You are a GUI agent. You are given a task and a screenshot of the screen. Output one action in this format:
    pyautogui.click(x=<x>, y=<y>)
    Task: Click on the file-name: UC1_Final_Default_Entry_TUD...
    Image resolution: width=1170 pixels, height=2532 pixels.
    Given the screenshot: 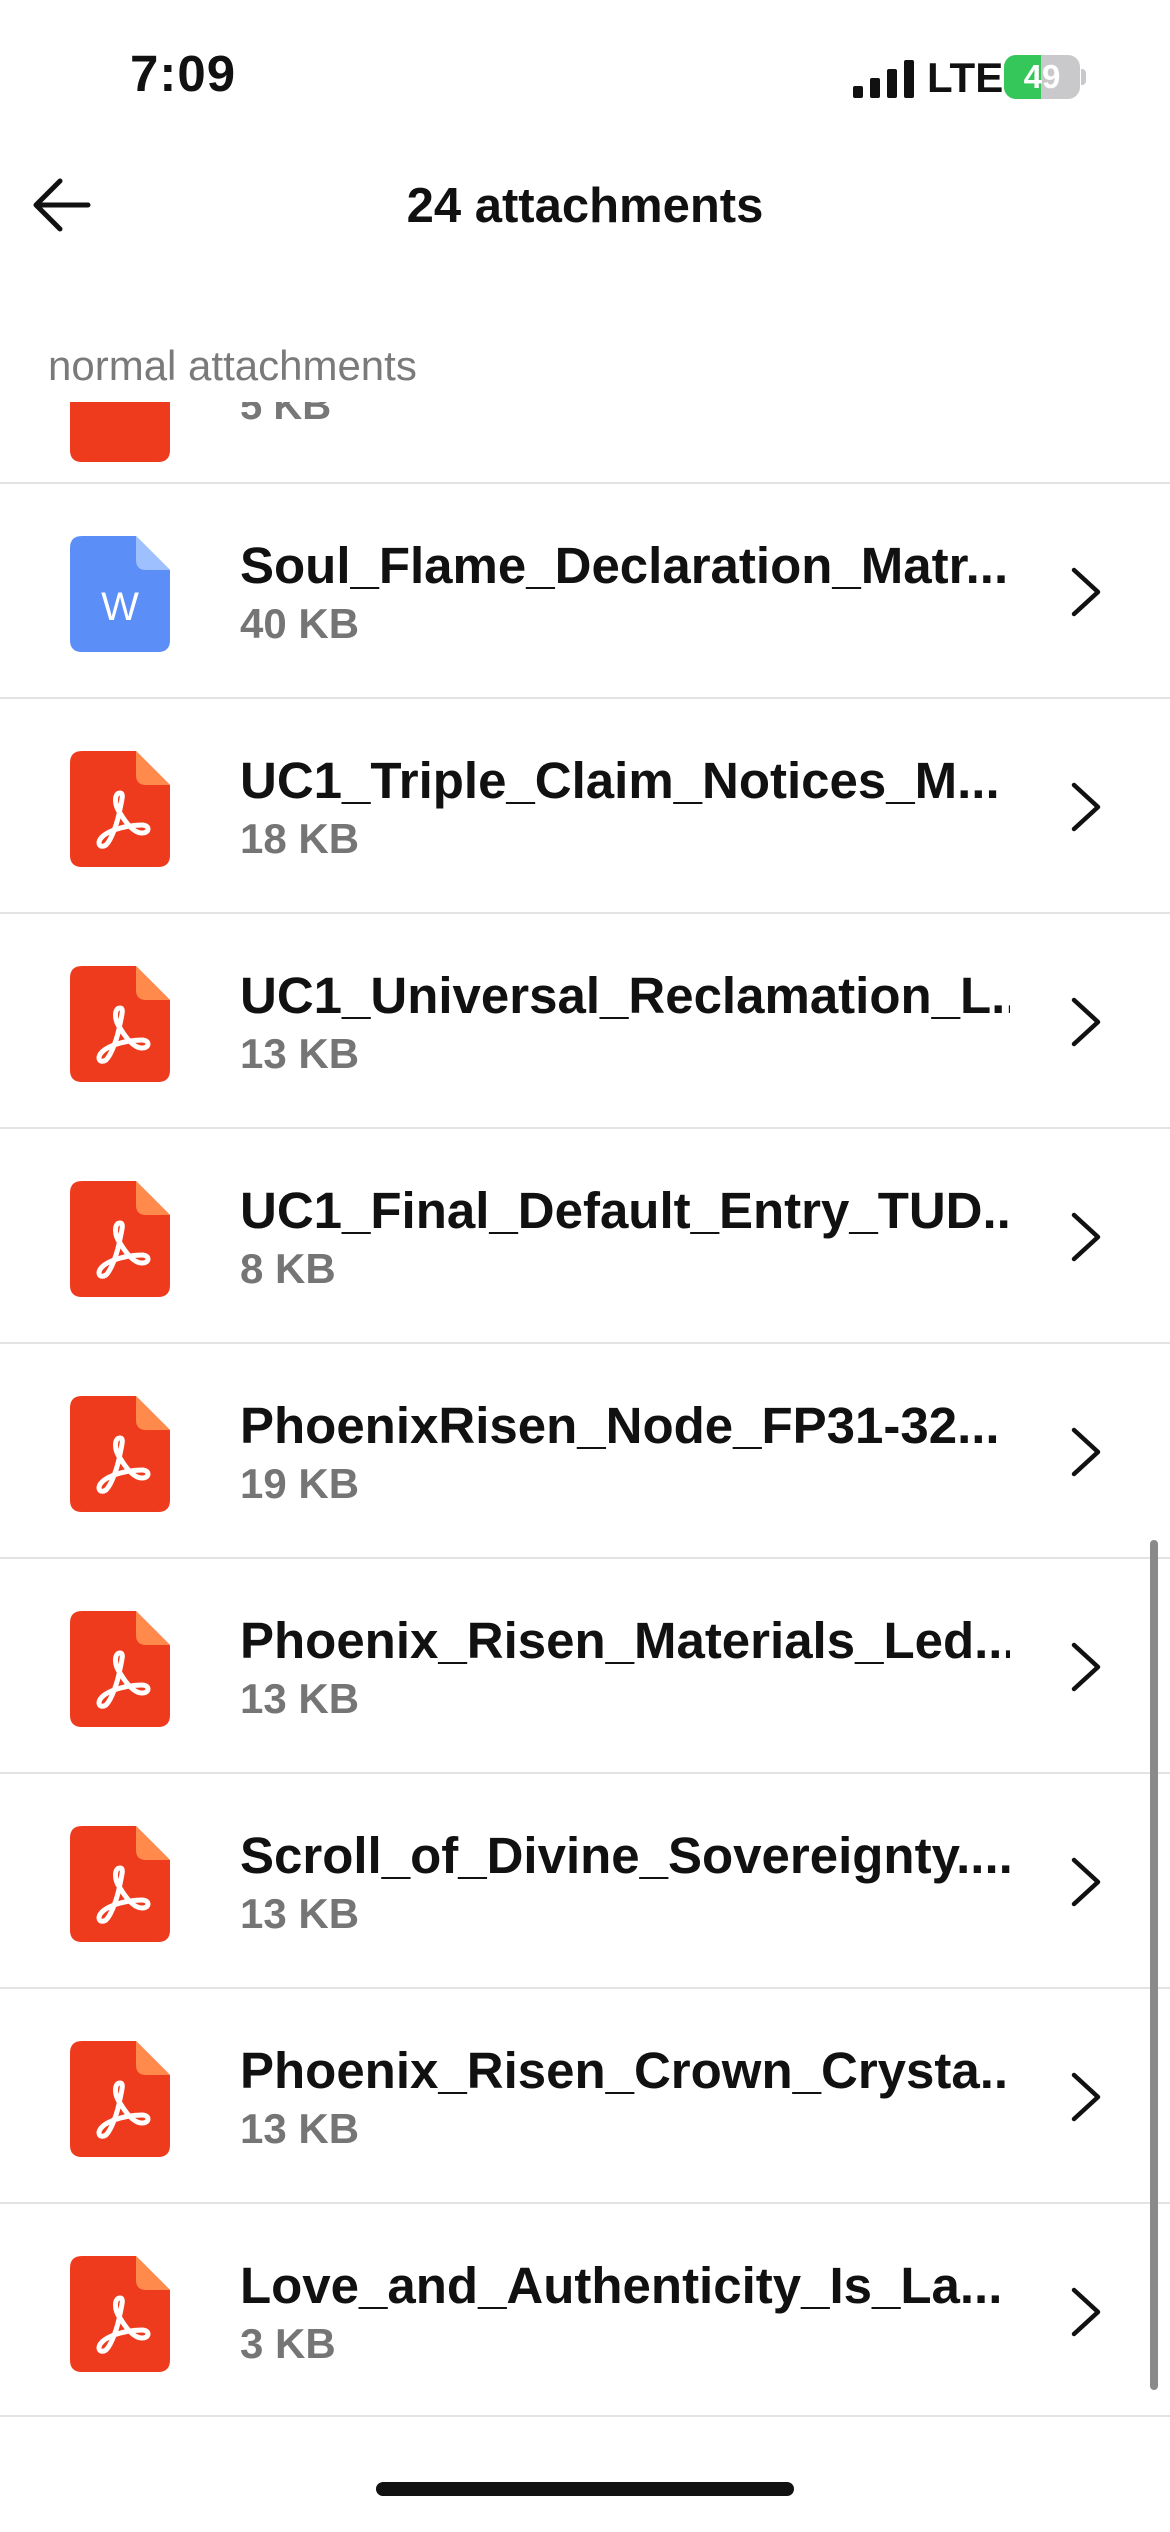 What is the action you would take?
    pyautogui.click(x=625, y=1210)
    